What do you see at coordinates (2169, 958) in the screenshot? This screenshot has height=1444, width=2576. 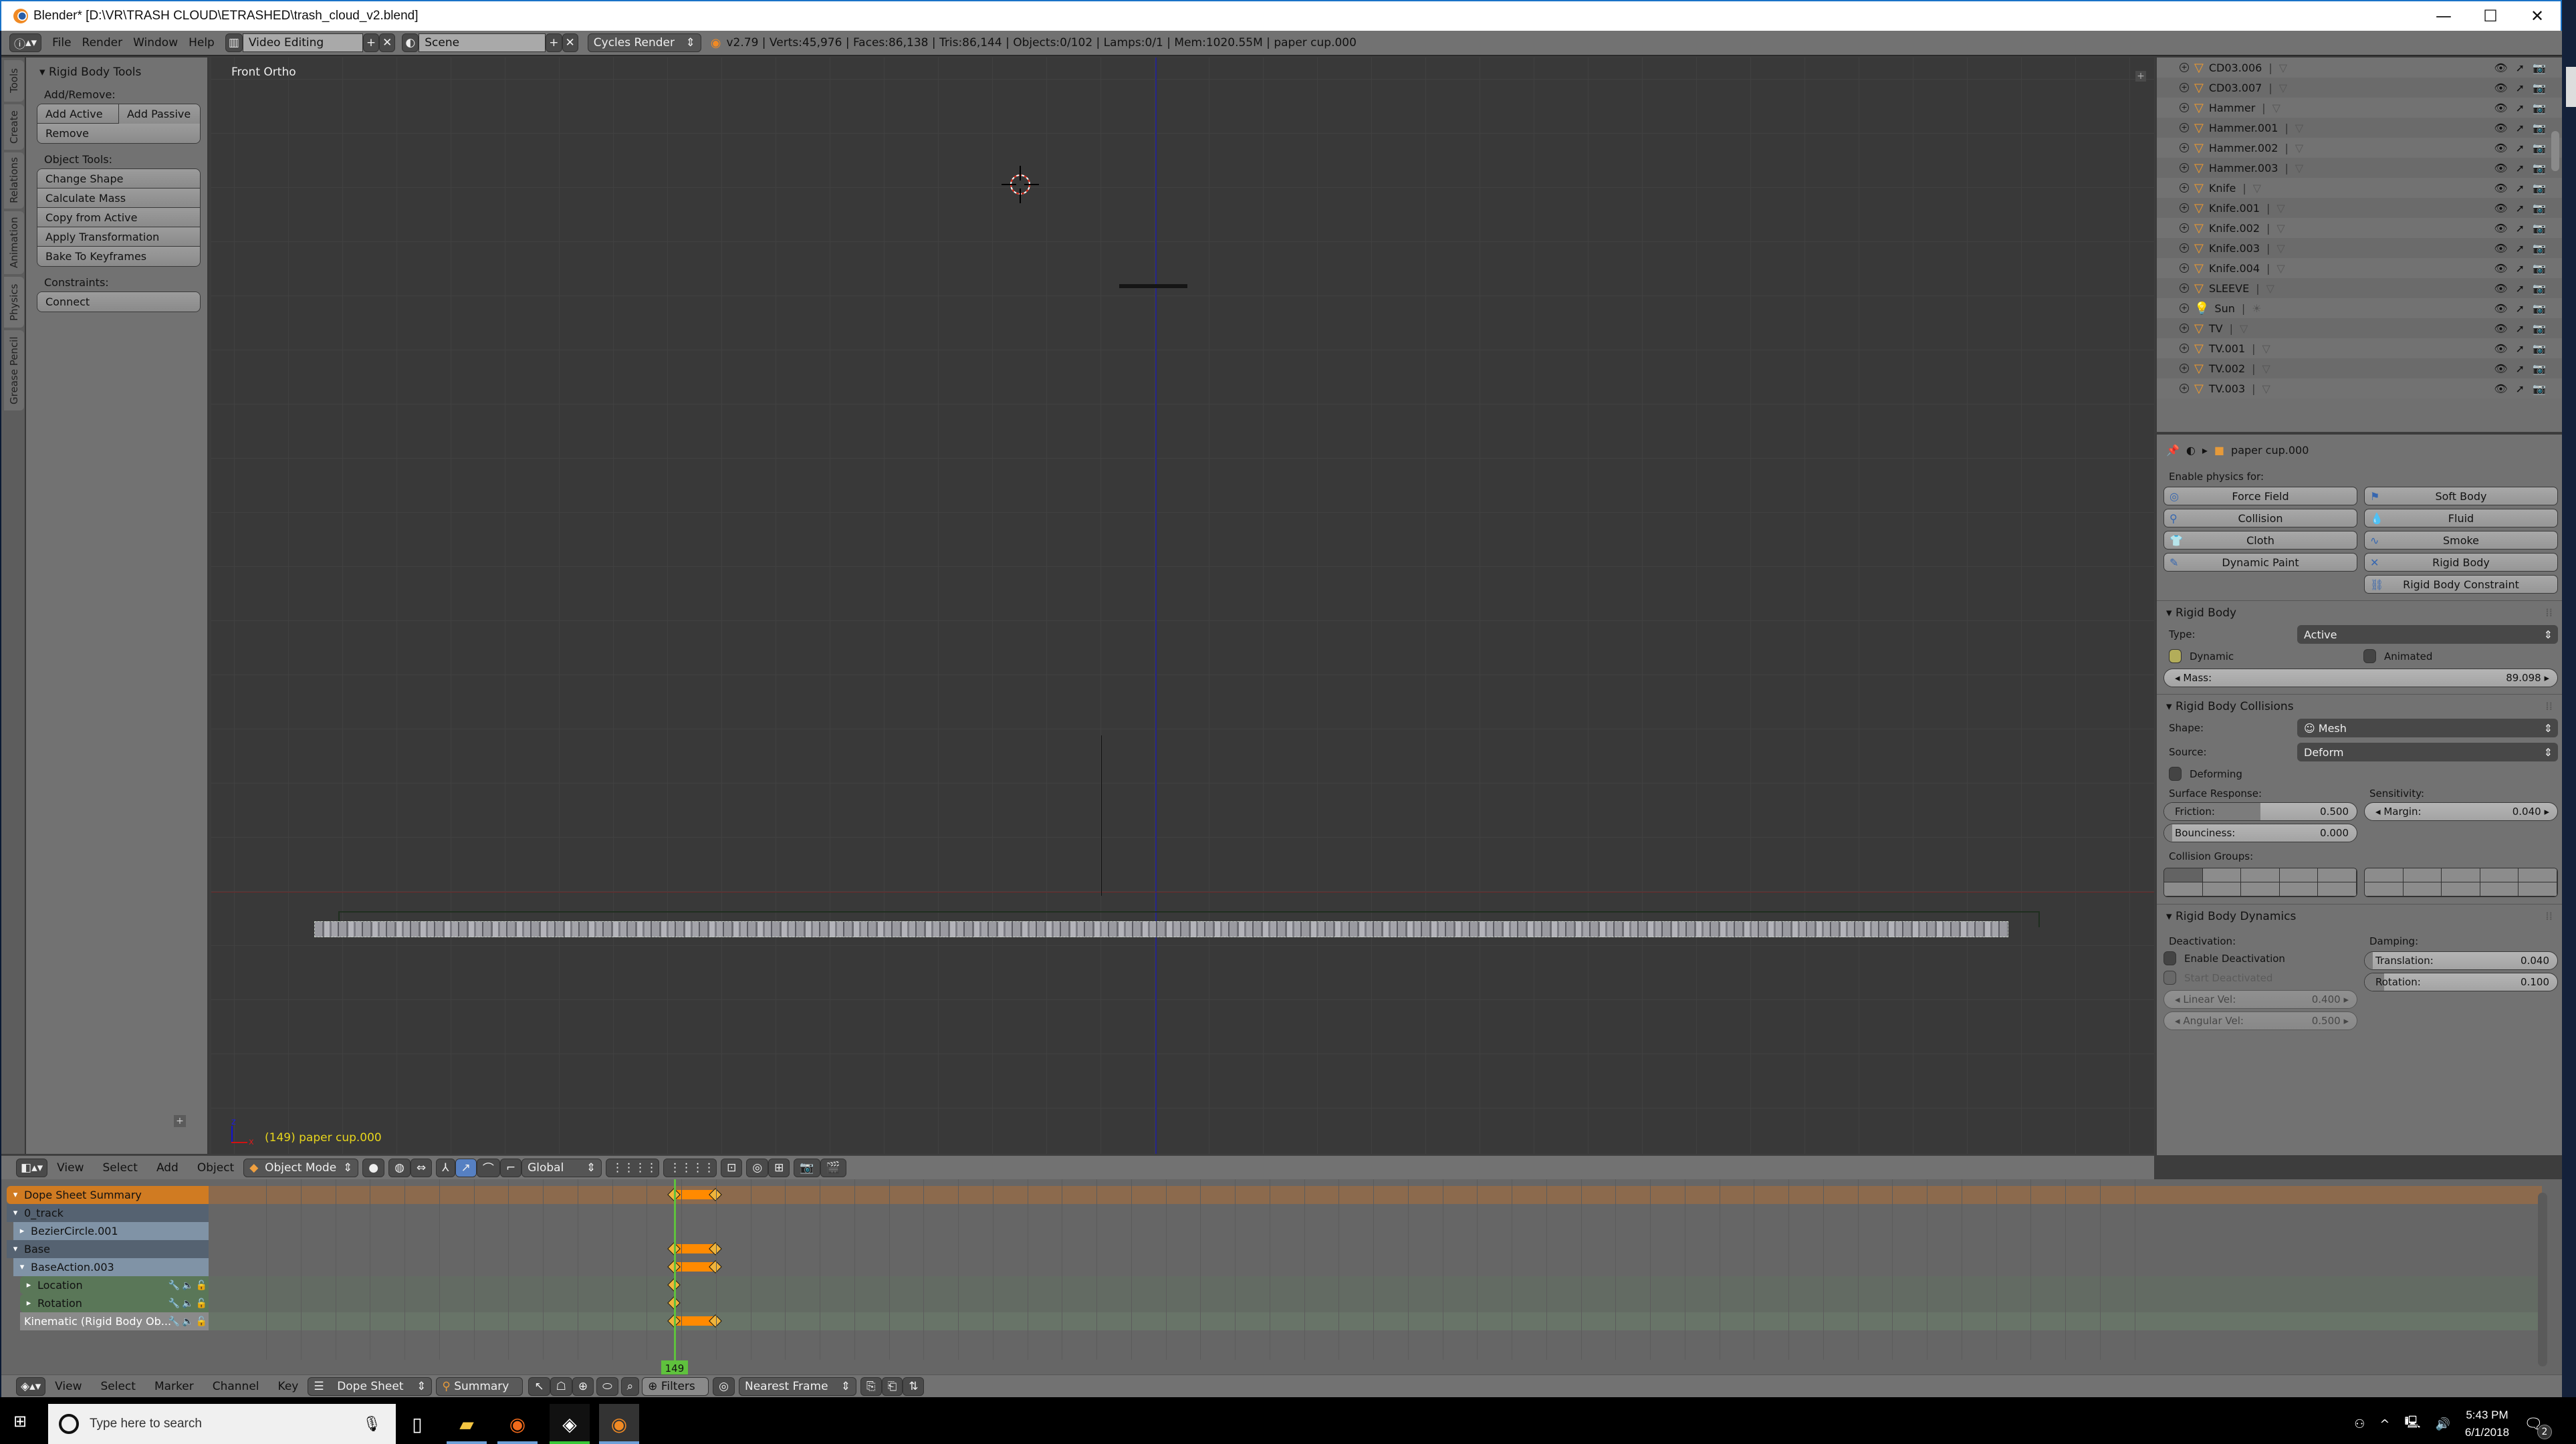 I see `enable-deactivation-checkbox` at bounding box center [2169, 958].